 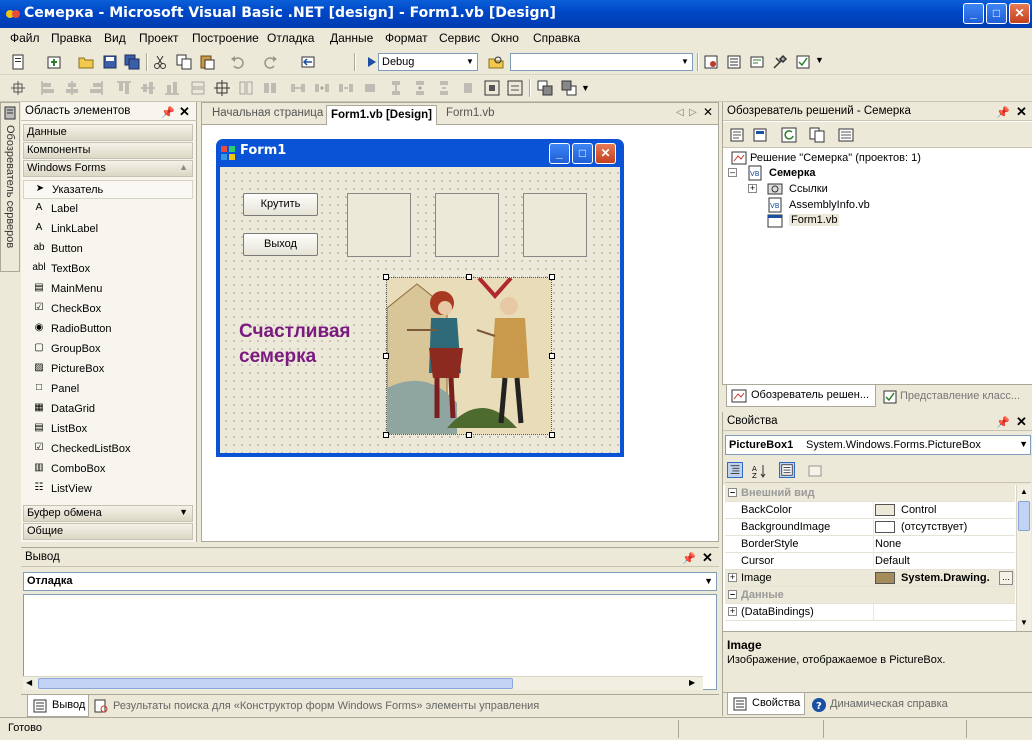 I want to click on property-row: +... Image System.Drawing., so click(x=870, y=578).